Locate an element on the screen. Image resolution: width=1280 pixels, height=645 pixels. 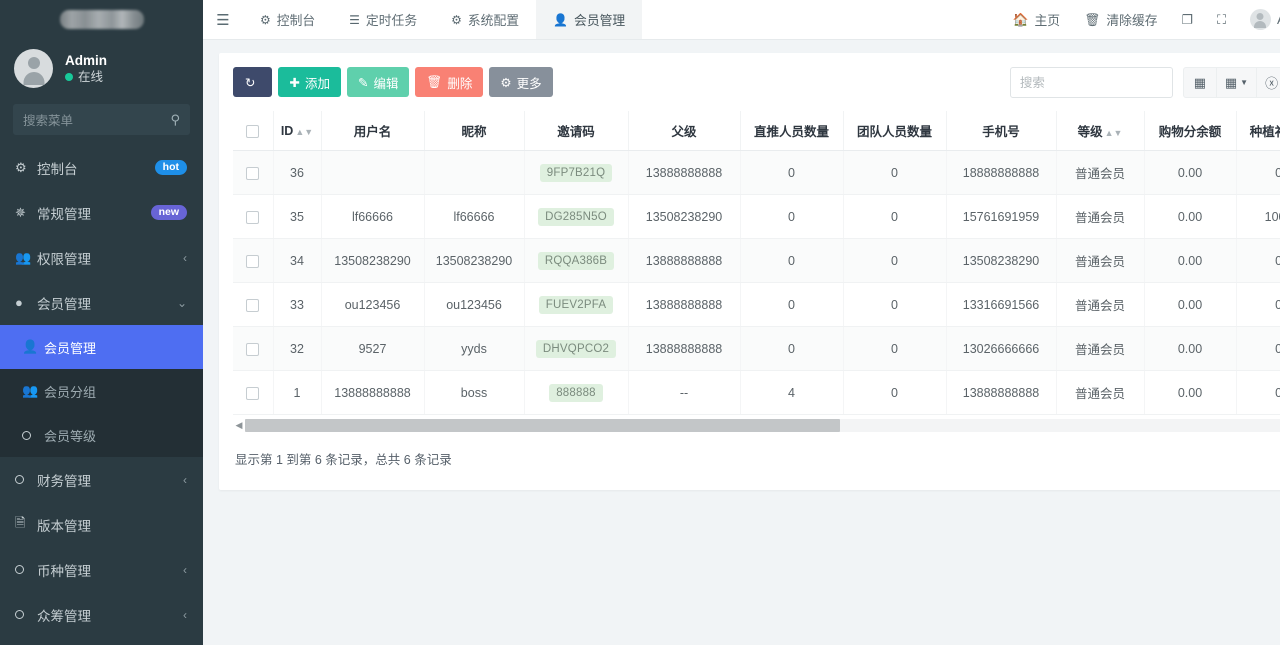
fullscreen-toggle-icon: ▦ is located at coordinates (1199, 82).